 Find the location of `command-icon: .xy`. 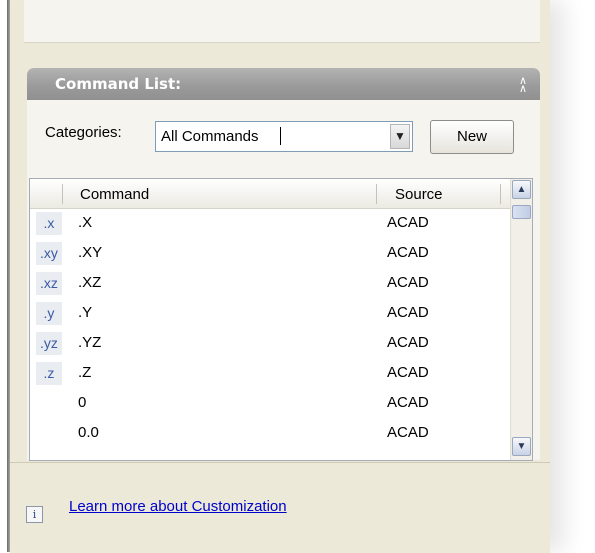

command-icon: .xy is located at coordinates (49, 253).